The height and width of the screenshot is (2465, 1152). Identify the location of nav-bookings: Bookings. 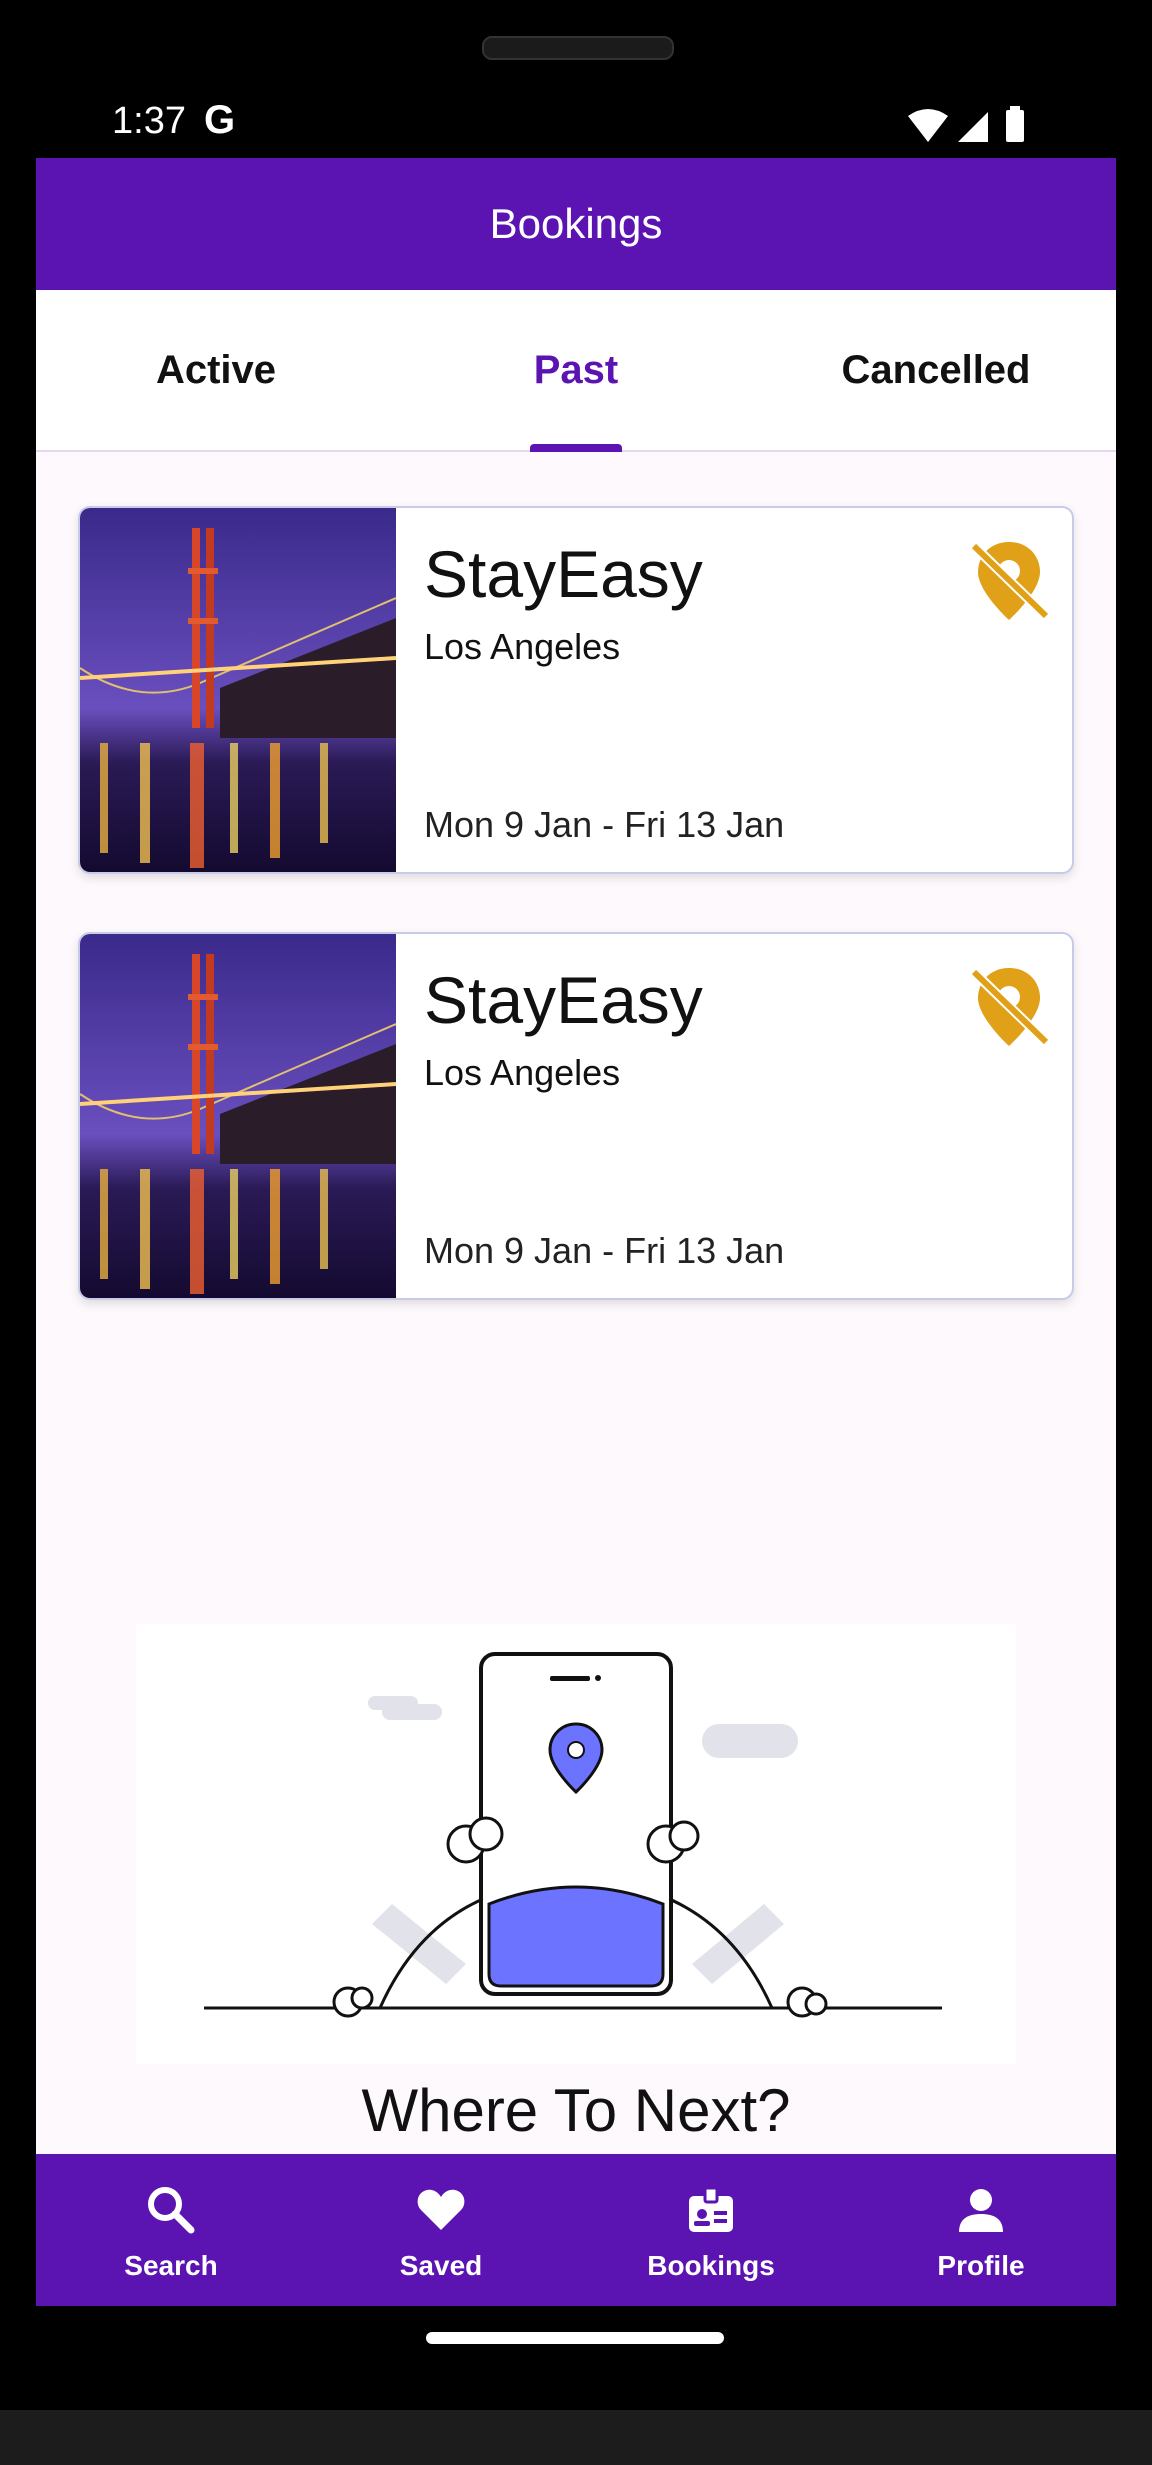
(711, 2230).